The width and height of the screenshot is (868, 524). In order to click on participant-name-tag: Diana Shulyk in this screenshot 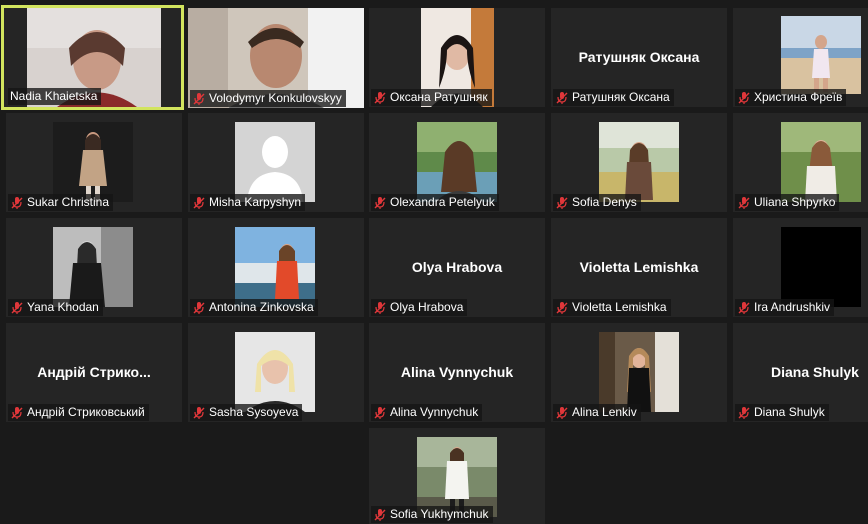, I will do `click(782, 412)`.